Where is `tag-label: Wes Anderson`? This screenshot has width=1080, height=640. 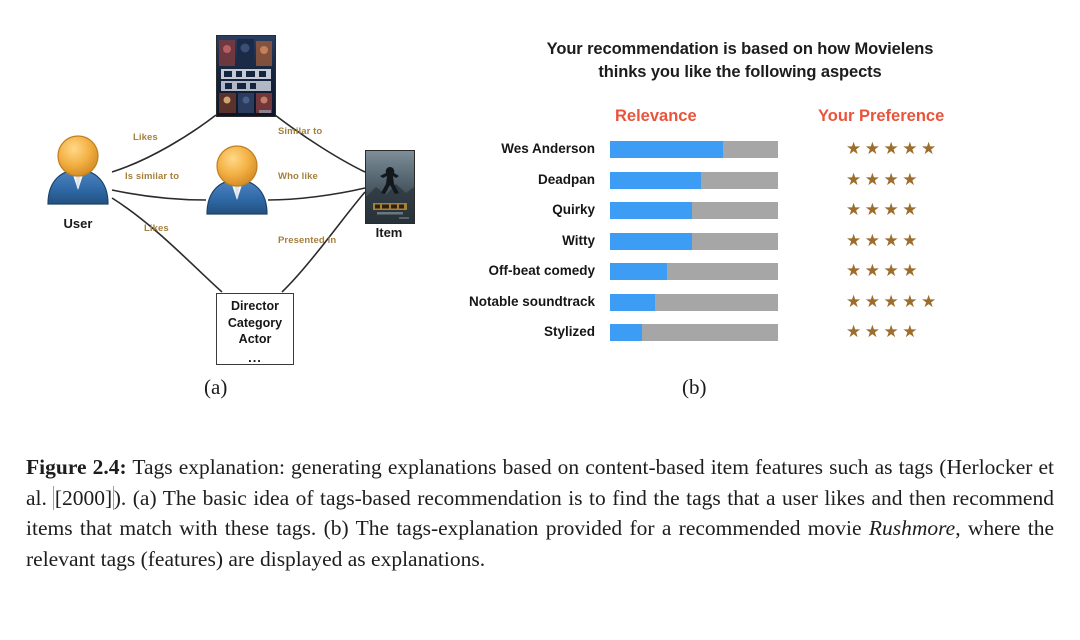 tag-label: Wes Anderson is located at coordinates (548, 148).